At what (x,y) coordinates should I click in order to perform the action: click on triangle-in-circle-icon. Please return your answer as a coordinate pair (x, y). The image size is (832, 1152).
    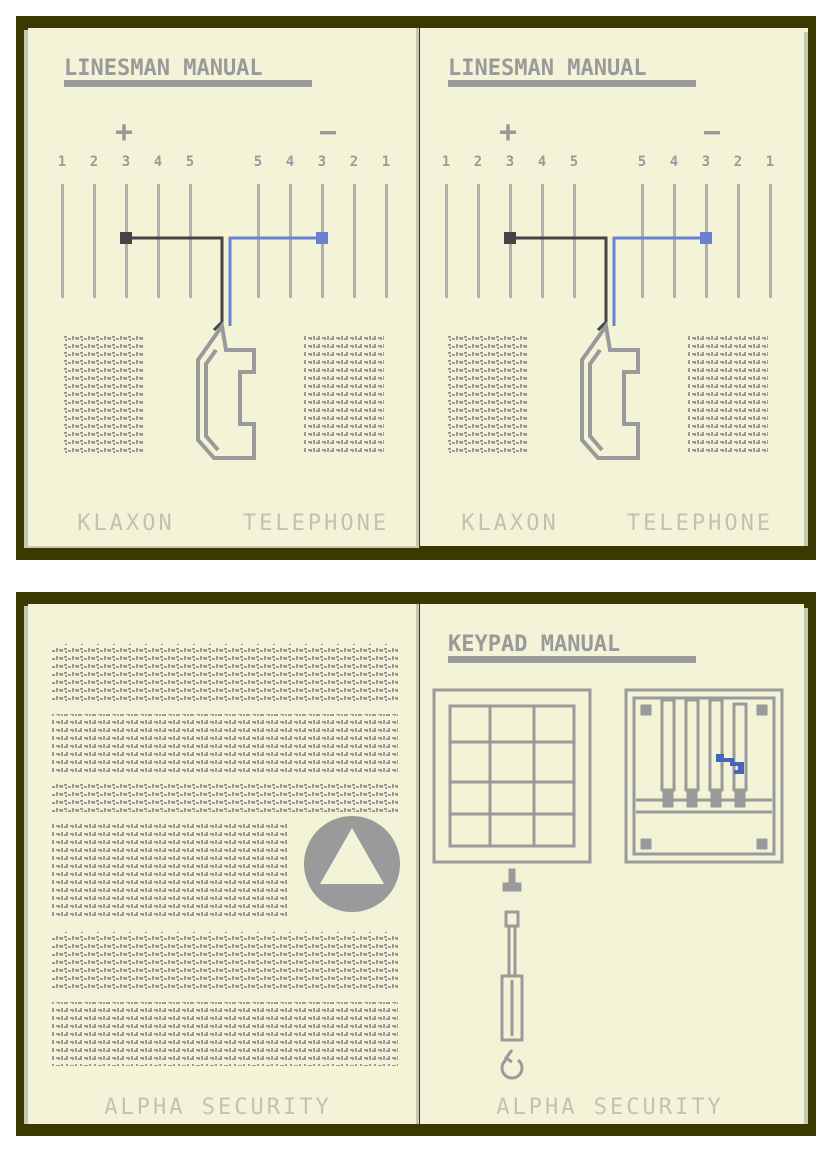
    Looking at the image, I should click on (352, 864).